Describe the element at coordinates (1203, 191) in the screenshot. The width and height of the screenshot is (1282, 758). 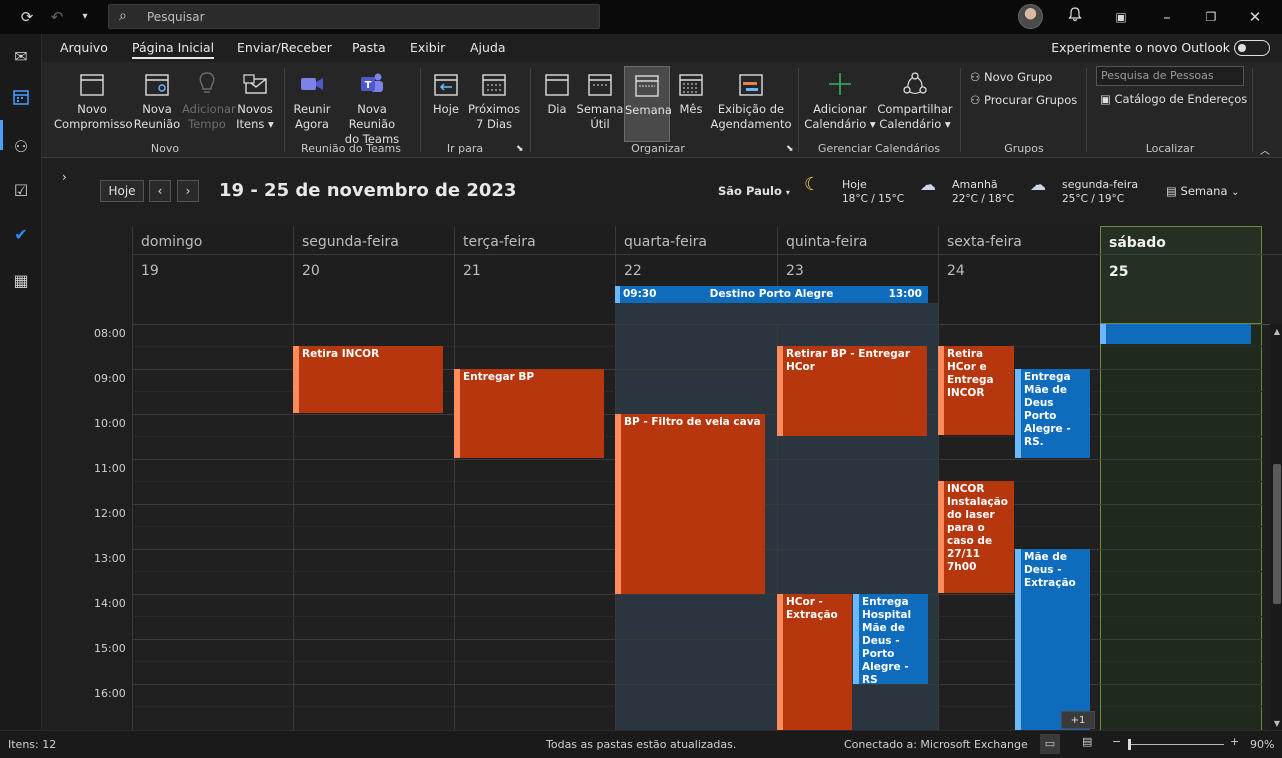
I see `view-selector: ▤ Semana ⌄` at that location.